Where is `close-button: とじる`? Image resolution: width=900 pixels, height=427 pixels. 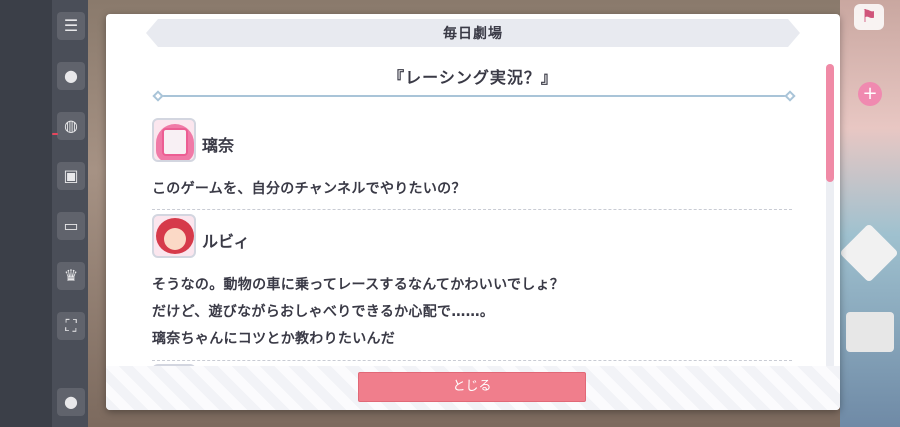 close-button: とじる is located at coordinates (472, 387).